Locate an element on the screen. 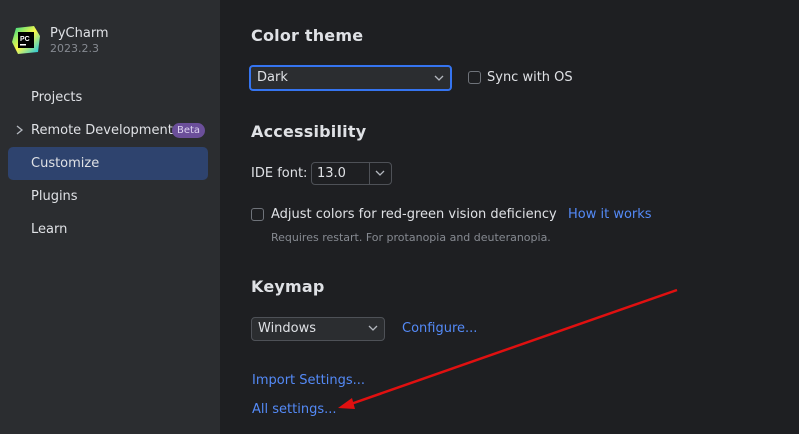  sidebar-item-label: Projects is located at coordinates (57, 97).